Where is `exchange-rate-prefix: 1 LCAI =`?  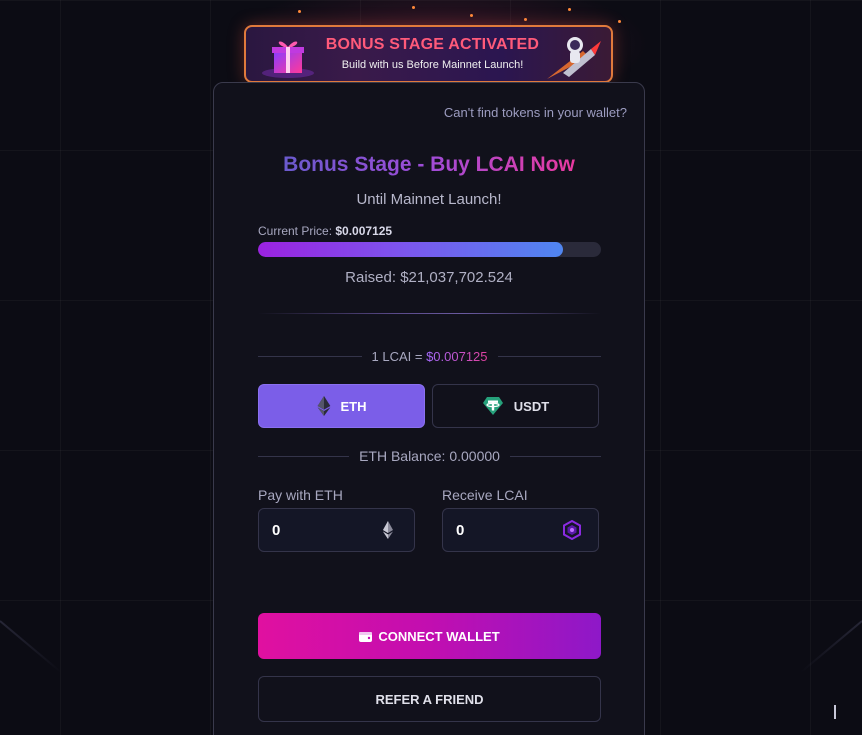 exchange-rate-prefix: 1 LCAI = is located at coordinates (399, 356).